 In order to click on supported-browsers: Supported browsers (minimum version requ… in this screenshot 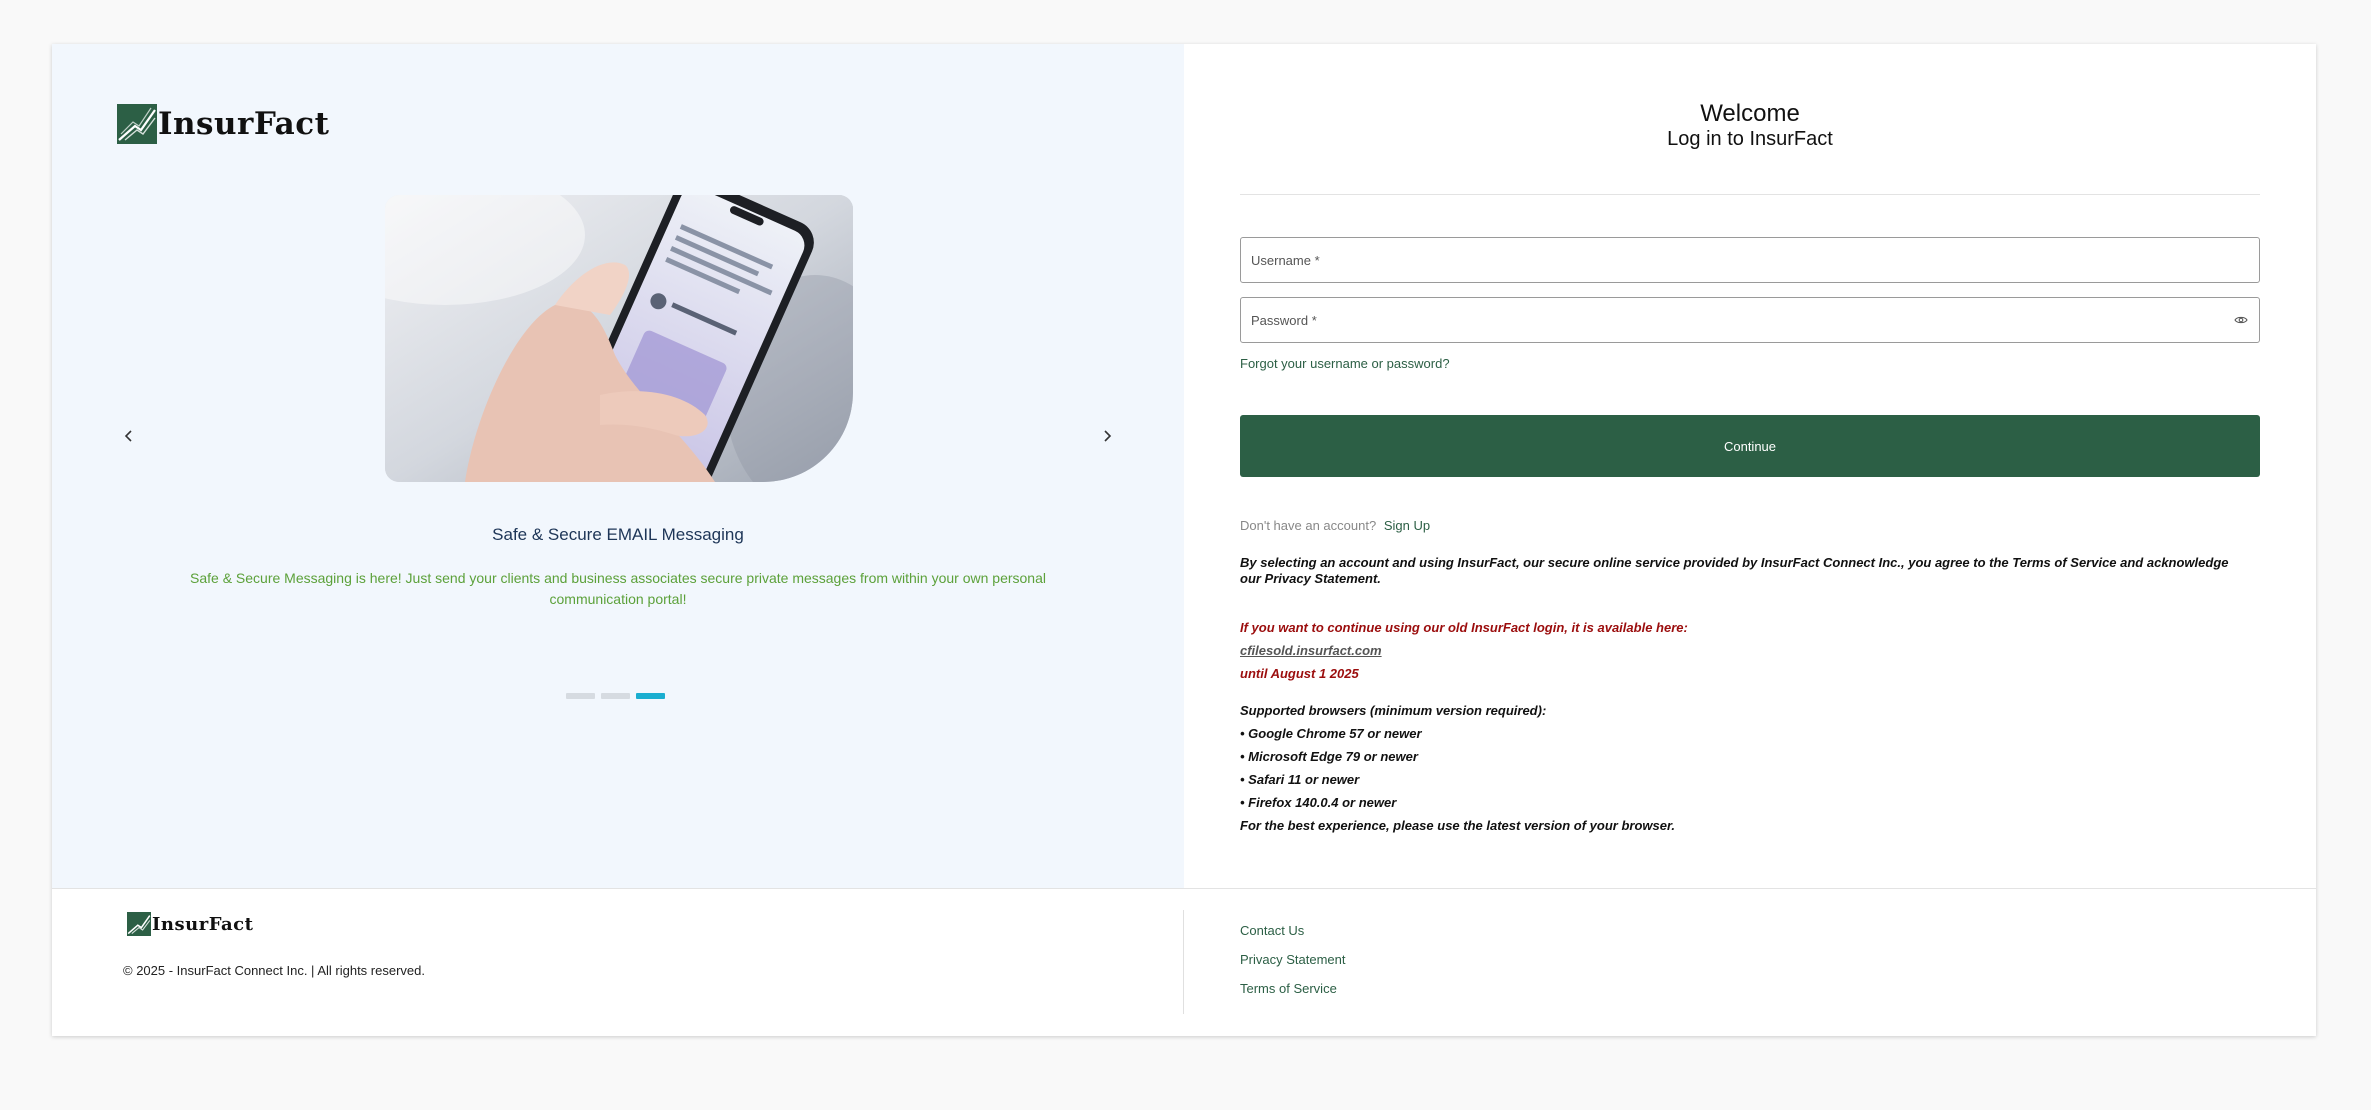, I will do `click(1457, 768)`.